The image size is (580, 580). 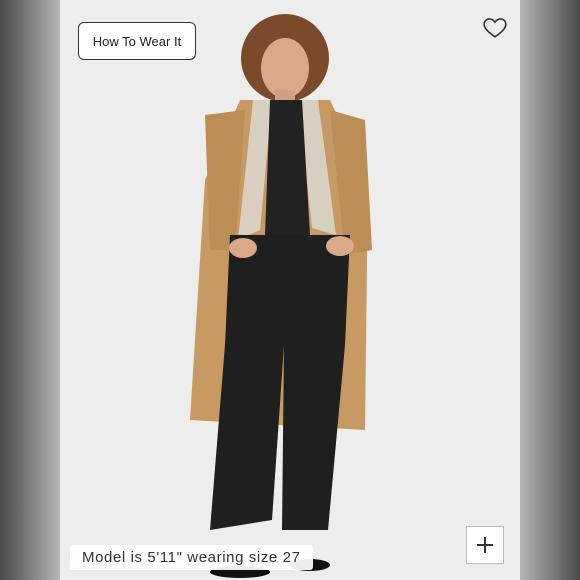 I want to click on heart-icon-svg, so click(x=495, y=28).